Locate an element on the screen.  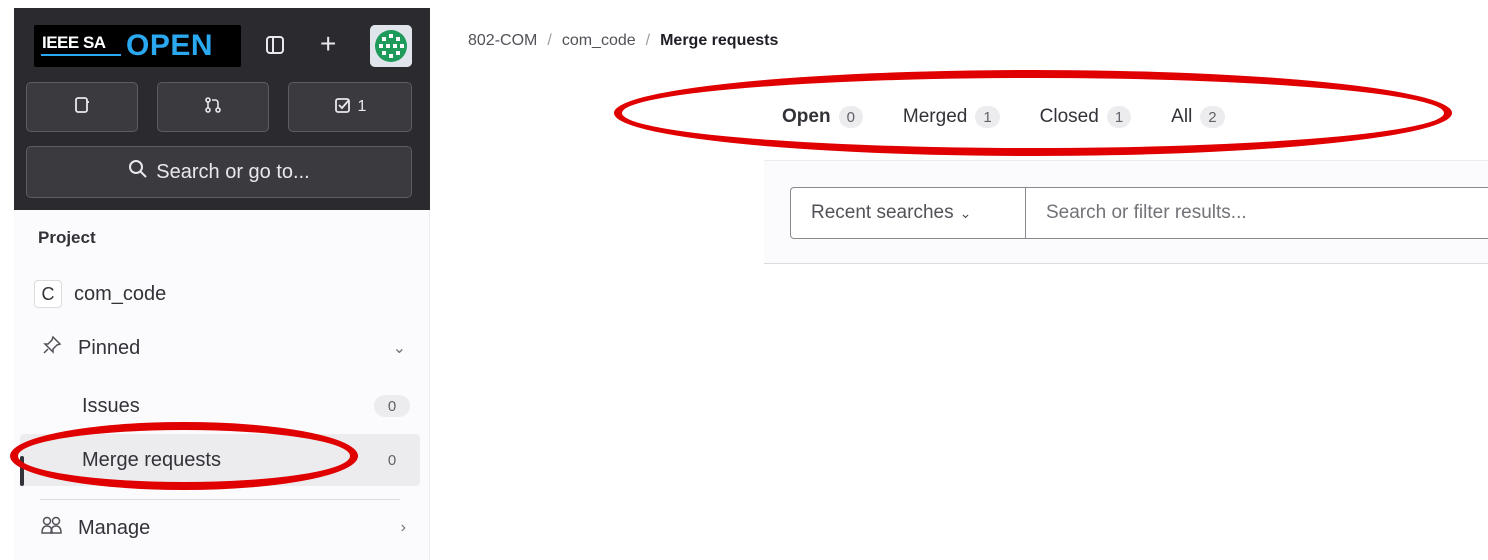
tab-merged: Merged 1 is located at coordinates (951, 117).